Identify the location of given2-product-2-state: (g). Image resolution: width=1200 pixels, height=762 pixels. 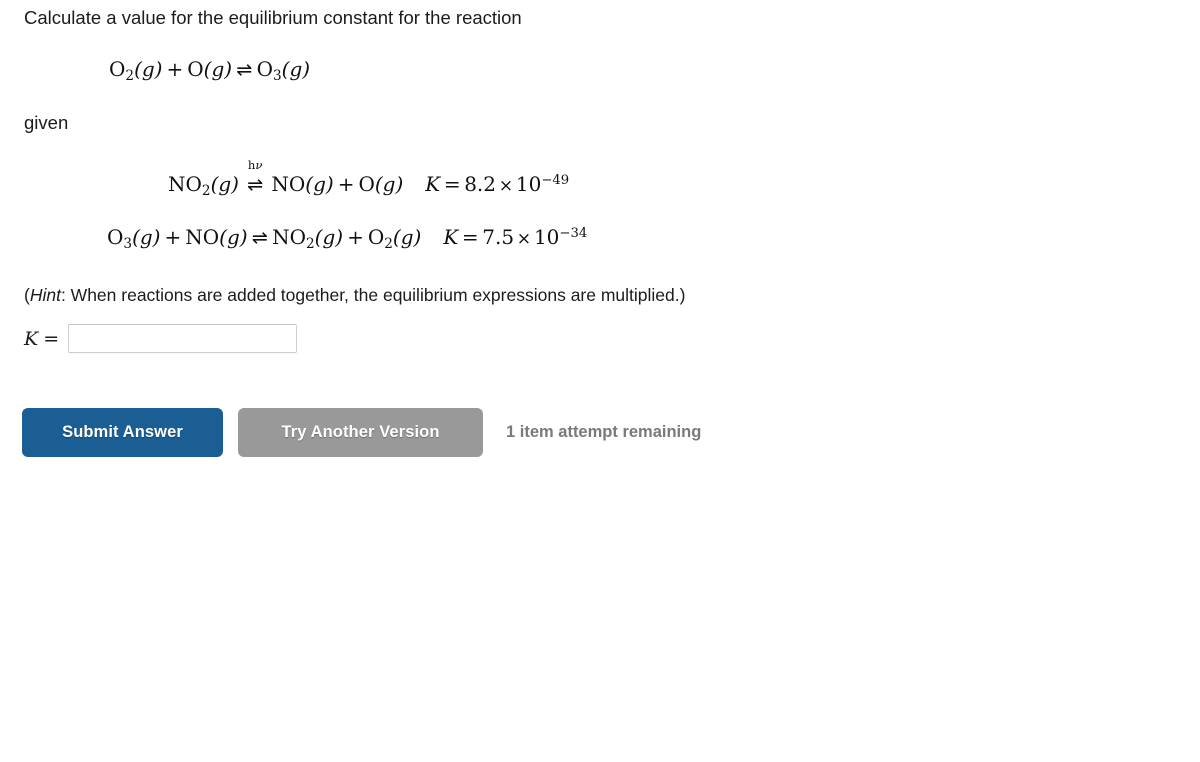
(407, 237).